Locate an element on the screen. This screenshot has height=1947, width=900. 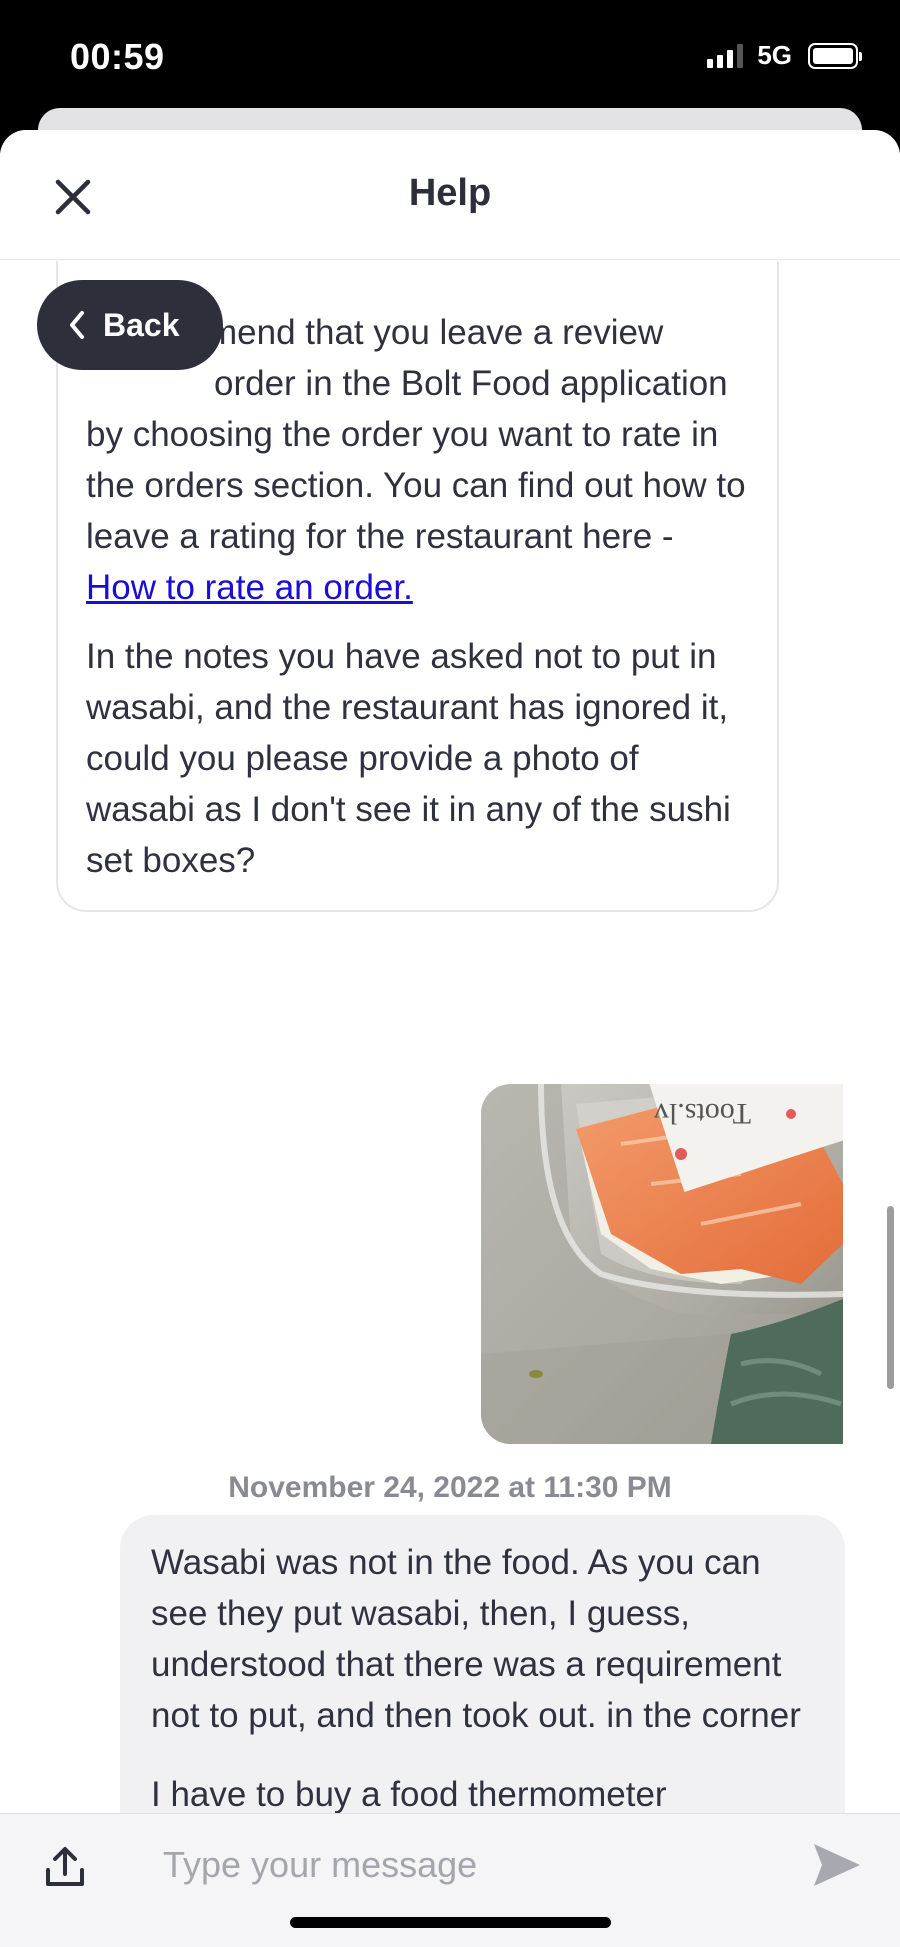
agent-text-visible: mend that you leave a review is located at coordinates (436, 332).